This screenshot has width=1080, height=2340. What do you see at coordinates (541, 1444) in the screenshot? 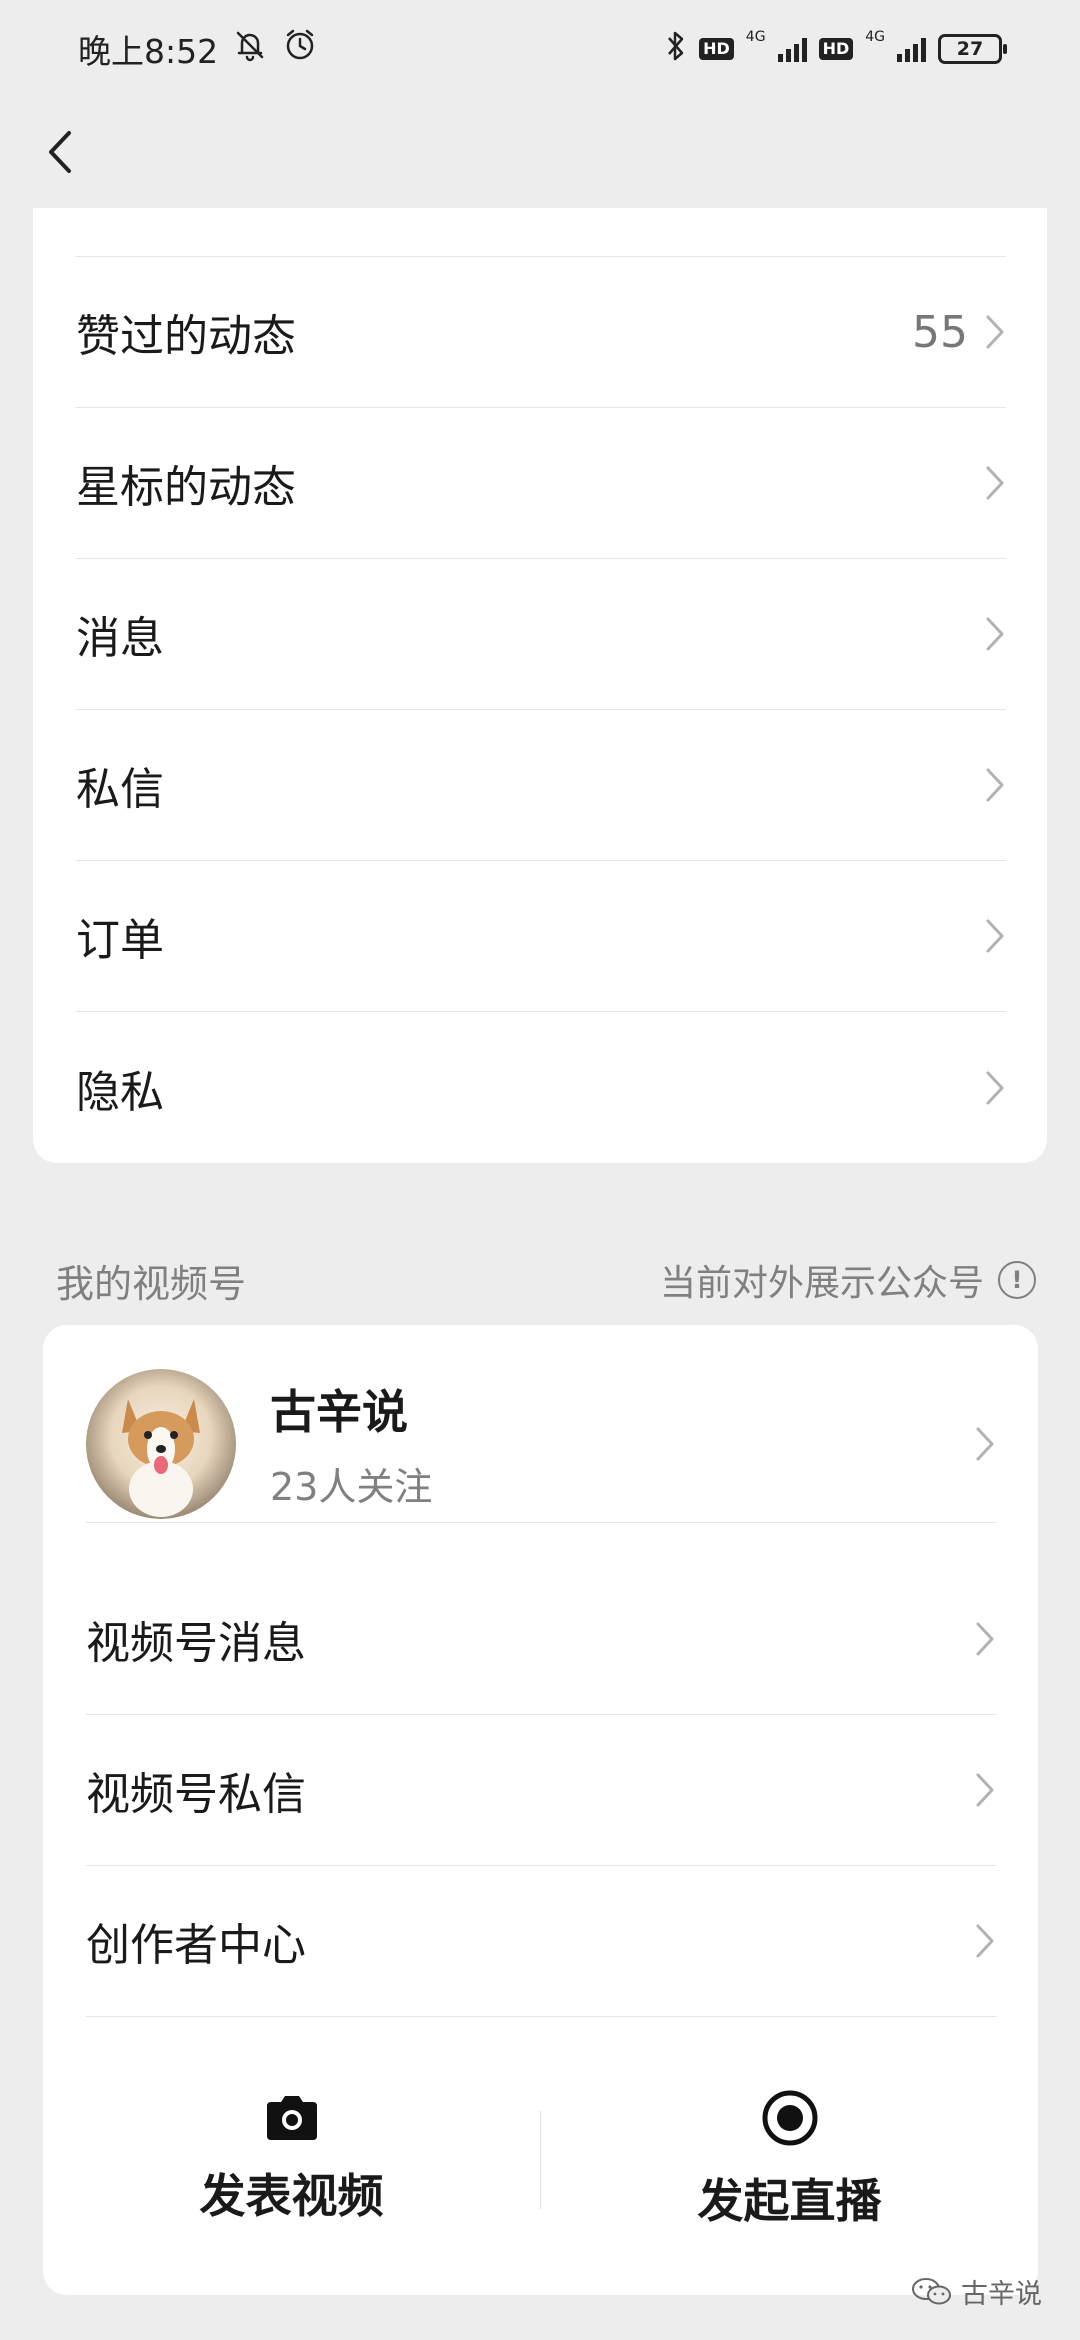
I see `channel-profile-row: 古辛说 23人关注` at bounding box center [541, 1444].